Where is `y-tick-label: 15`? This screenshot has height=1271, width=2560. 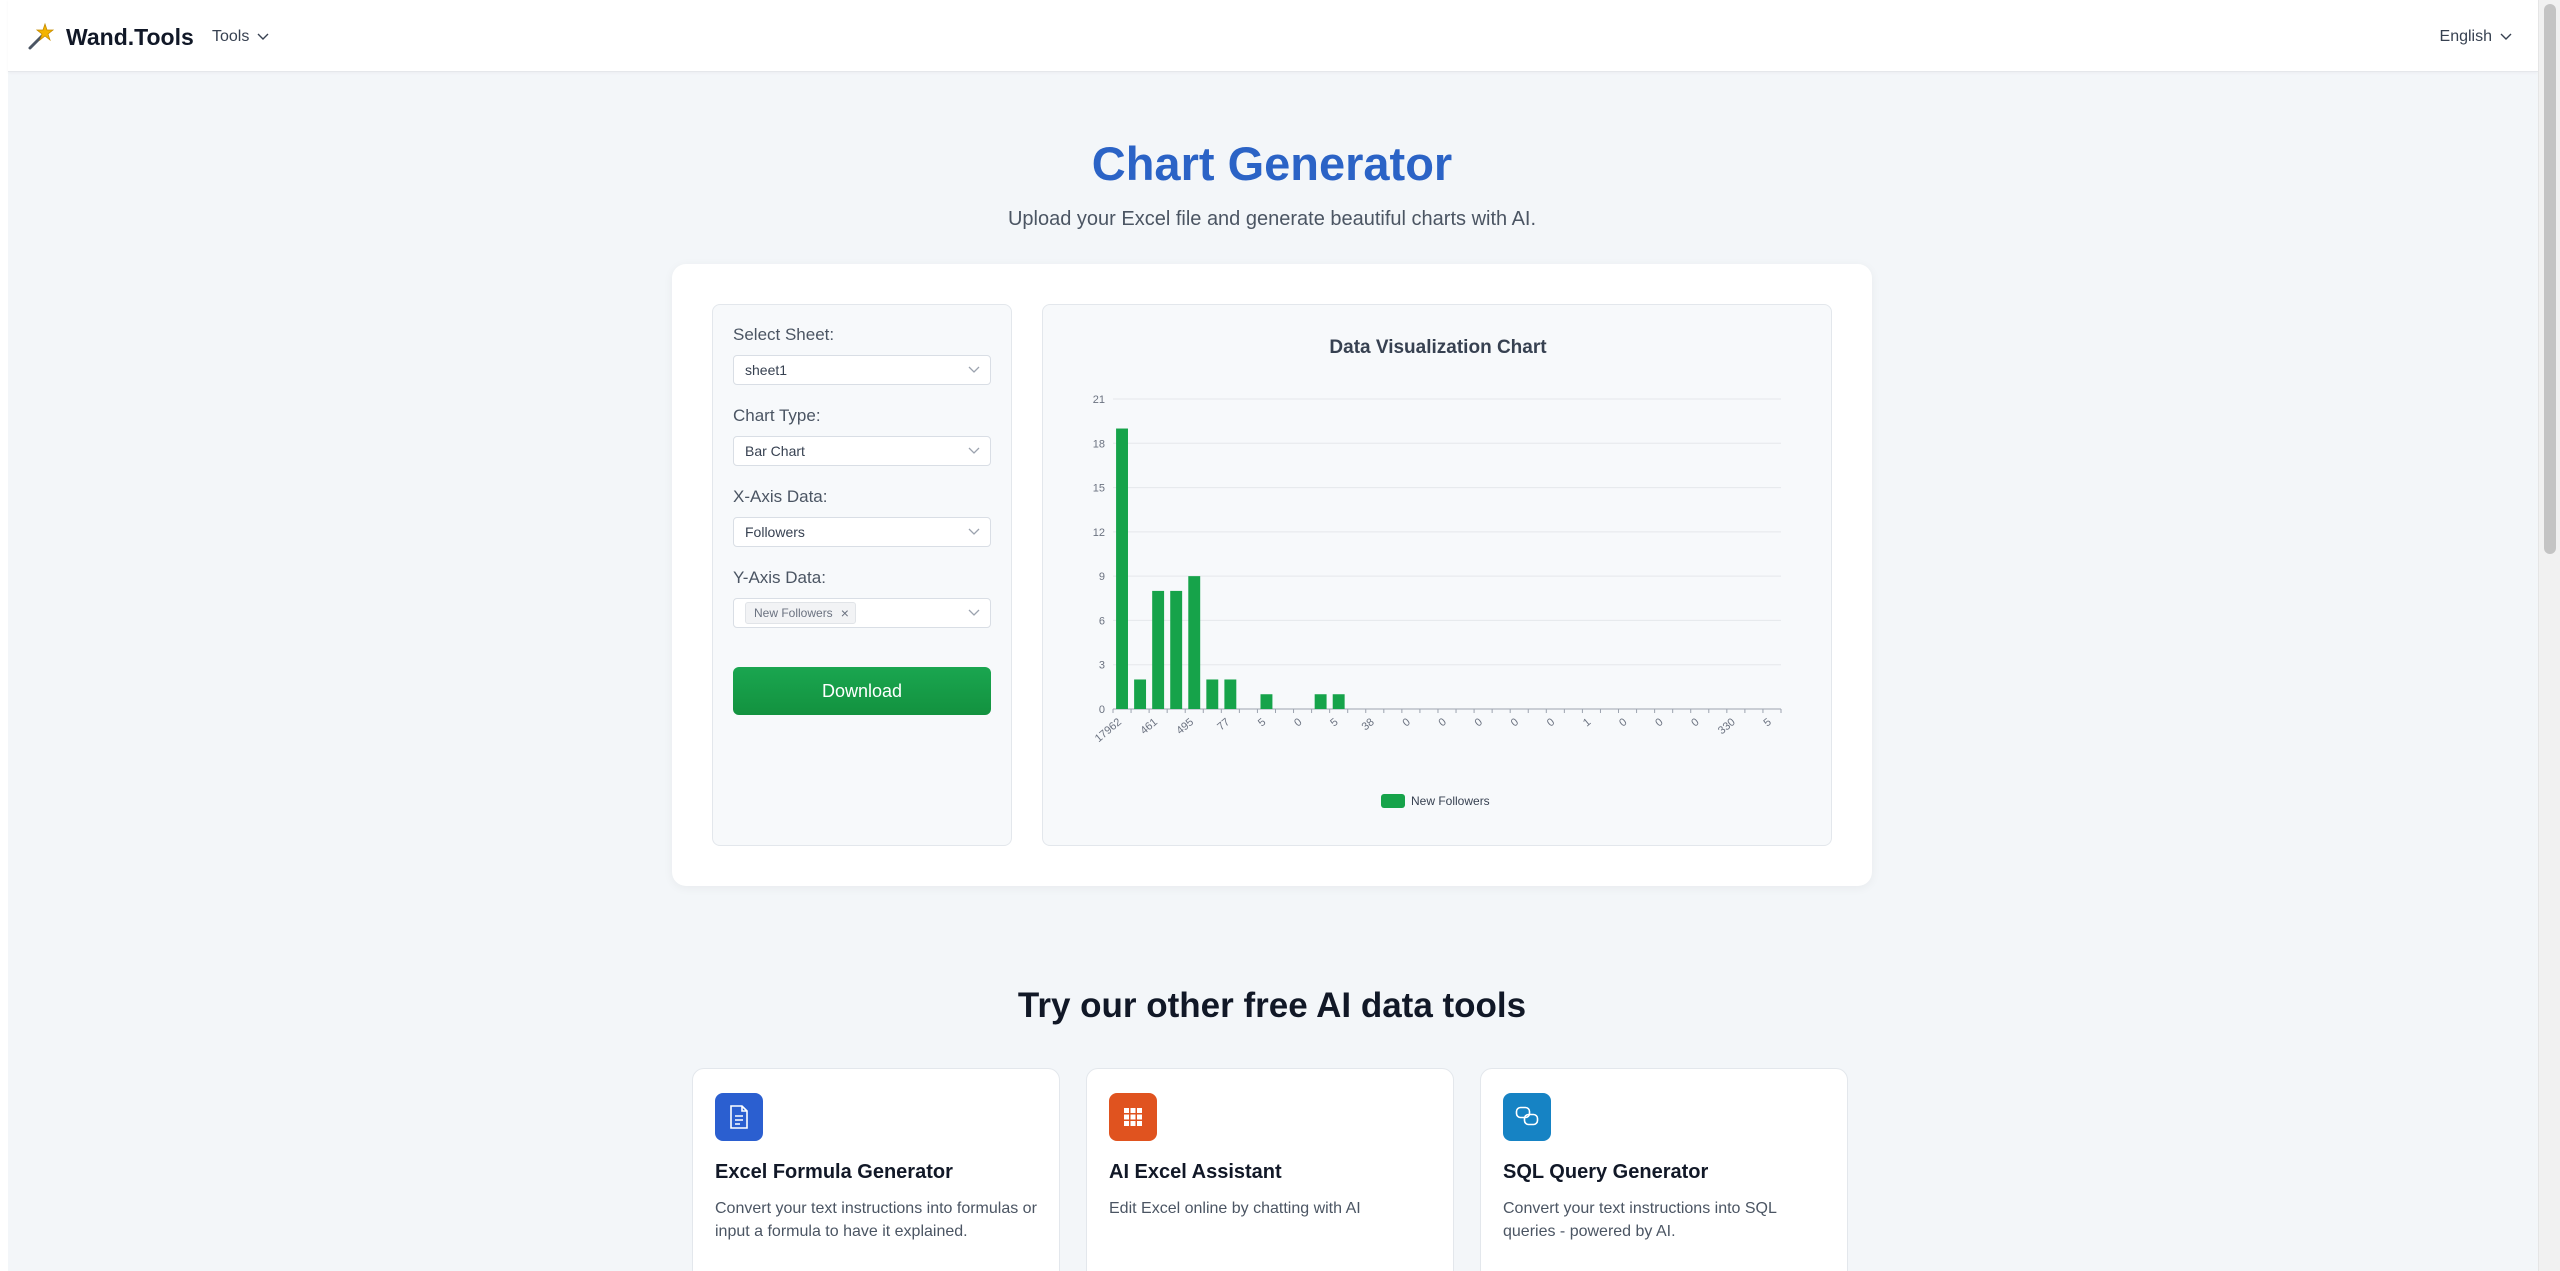 y-tick-label: 15 is located at coordinates (1099, 489).